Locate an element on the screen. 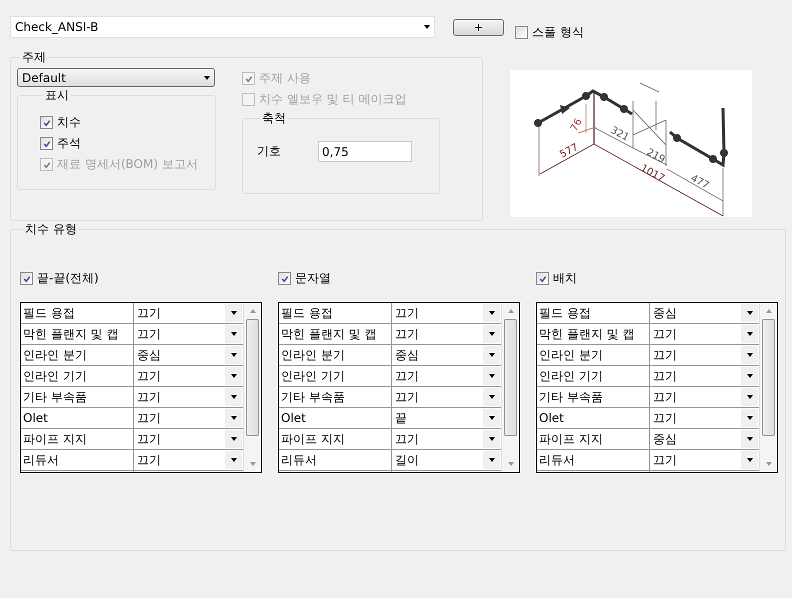  scale-input-field: 0,75 is located at coordinates (365, 151).